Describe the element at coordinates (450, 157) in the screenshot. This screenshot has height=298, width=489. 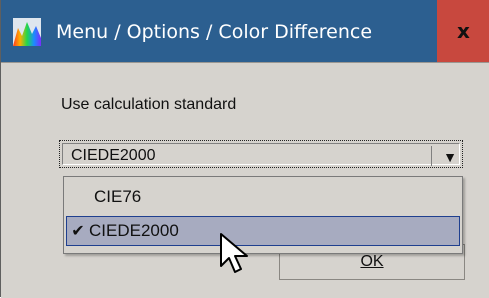
I see `triangle-down-icon: ▼` at that location.